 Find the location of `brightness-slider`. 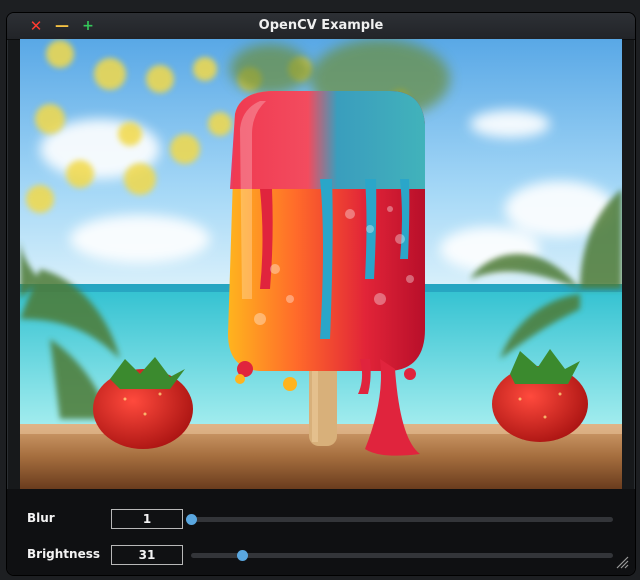

brightness-slider is located at coordinates (402, 555).